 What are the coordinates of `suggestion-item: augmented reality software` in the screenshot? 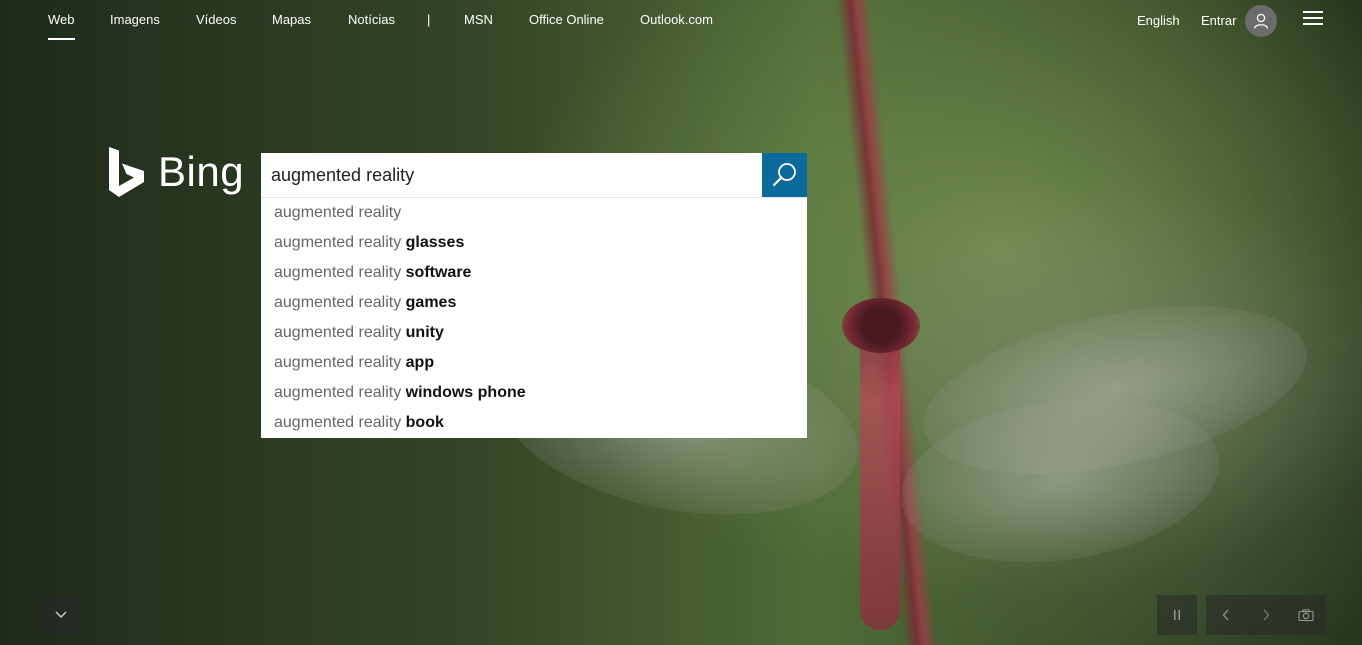 It's located at (534, 273).